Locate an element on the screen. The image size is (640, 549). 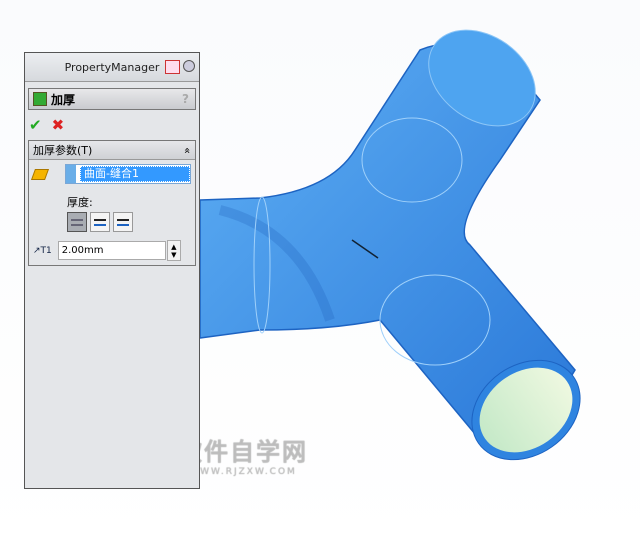
selected-surface-item: 曲面-缝合1 is located at coordinates (135, 174).